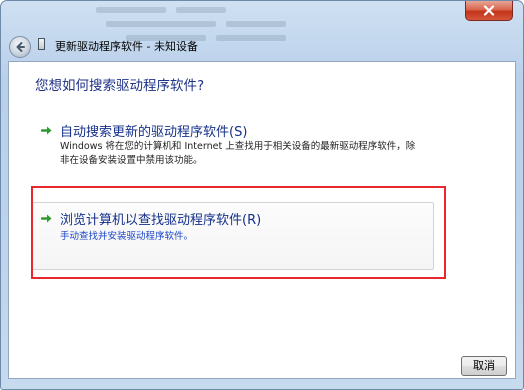 The height and width of the screenshot is (390, 524). What do you see at coordinates (126, 46) in the screenshot?
I see `window-title: 更新驱动程序软件 - 未知设备` at bounding box center [126, 46].